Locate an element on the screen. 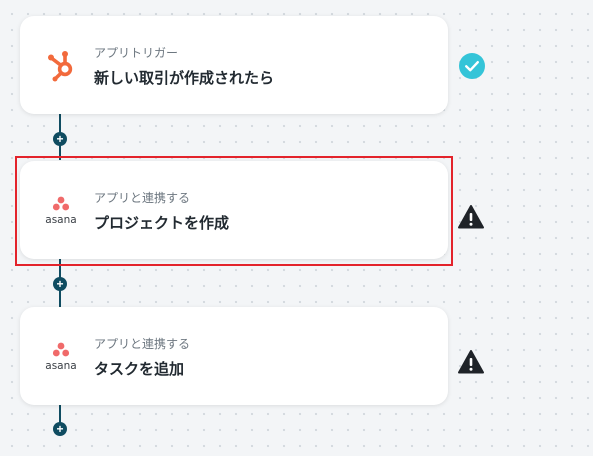 The width and height of the screenshot is (593, 456). step-subtitle: アプリと連携する is located at coordinates (142, 344).